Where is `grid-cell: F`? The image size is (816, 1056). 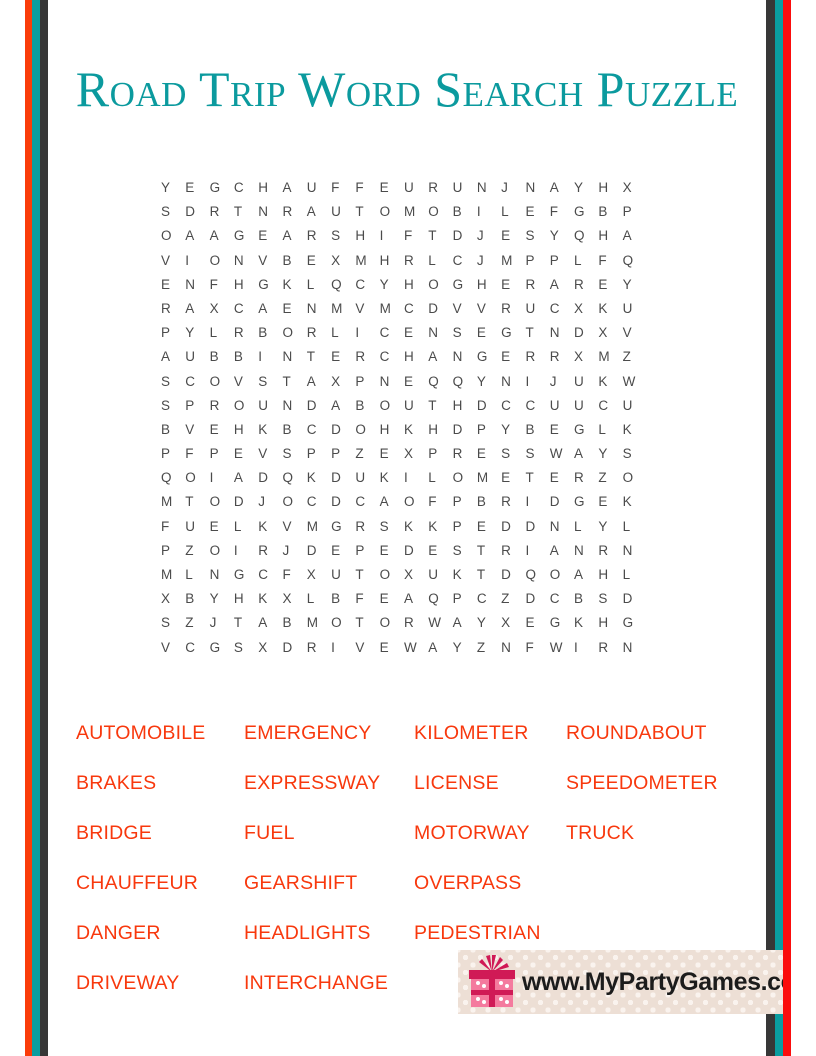
grid-cell: F is located at coordinates (432, 502).